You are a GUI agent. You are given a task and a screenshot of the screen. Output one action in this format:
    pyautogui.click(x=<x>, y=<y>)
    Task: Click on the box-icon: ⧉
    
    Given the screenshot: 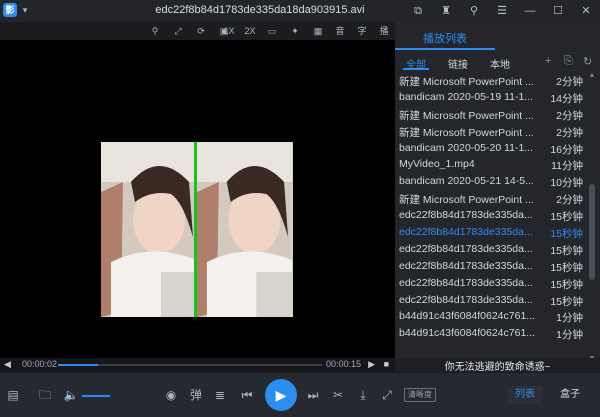 What is the action you would take?
    pyautogui.click(x=418, y=11)
    